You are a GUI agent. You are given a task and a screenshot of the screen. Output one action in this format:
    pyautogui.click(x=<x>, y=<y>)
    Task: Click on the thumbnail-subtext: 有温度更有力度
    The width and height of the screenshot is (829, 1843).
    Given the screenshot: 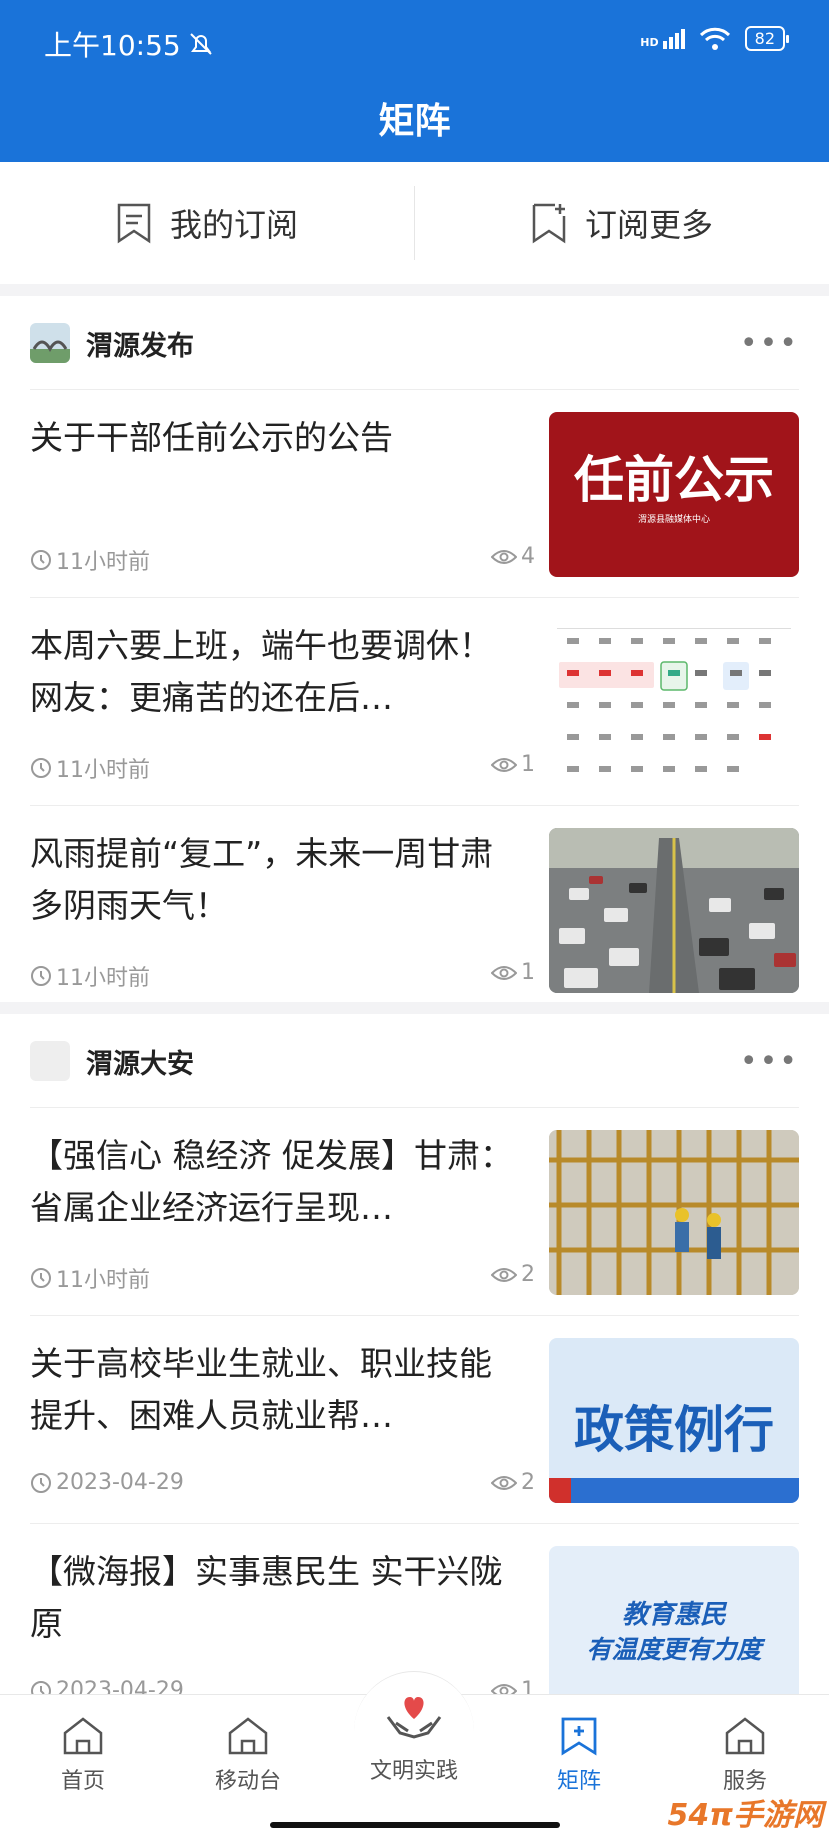 What is the action you would take?
    pyautogui.click(x=674, y=1649)
    